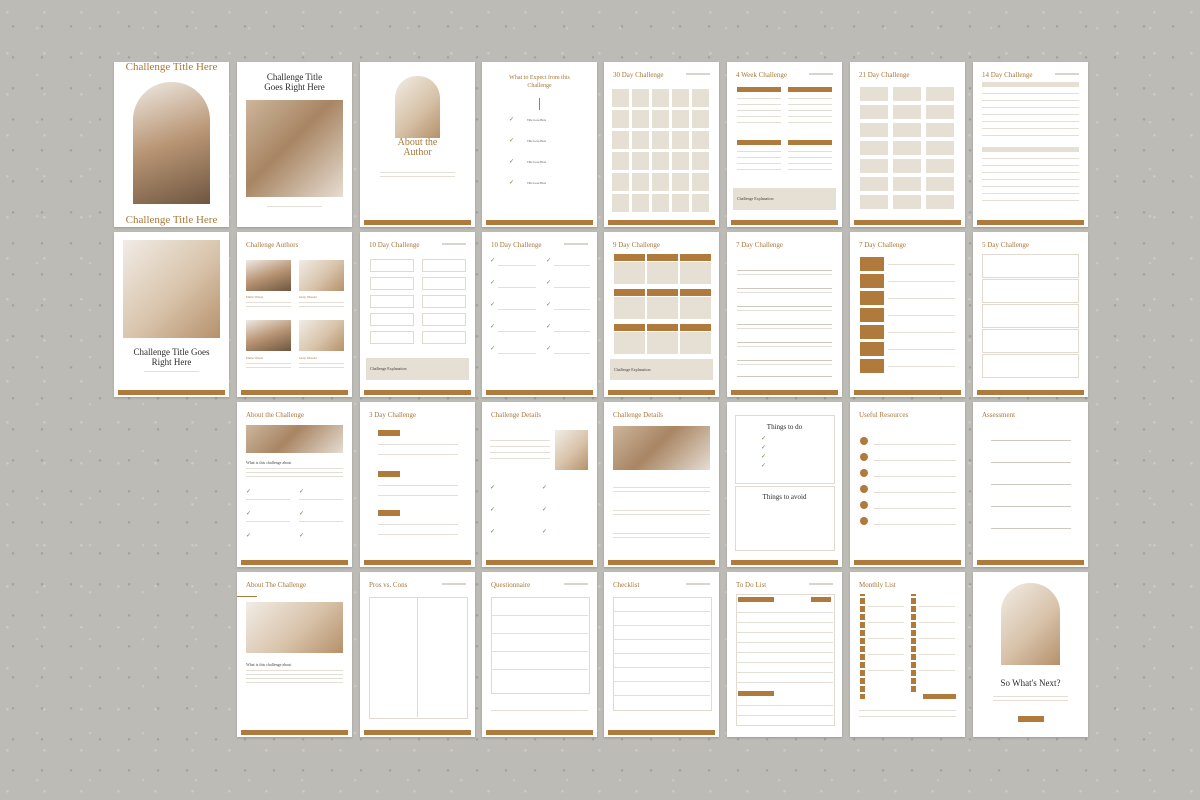  What do you see at coordinates (784, 314) in the screenshot?
I see `page-7-day-a: 7 Day Challenge` at bounding box center [784, 314].